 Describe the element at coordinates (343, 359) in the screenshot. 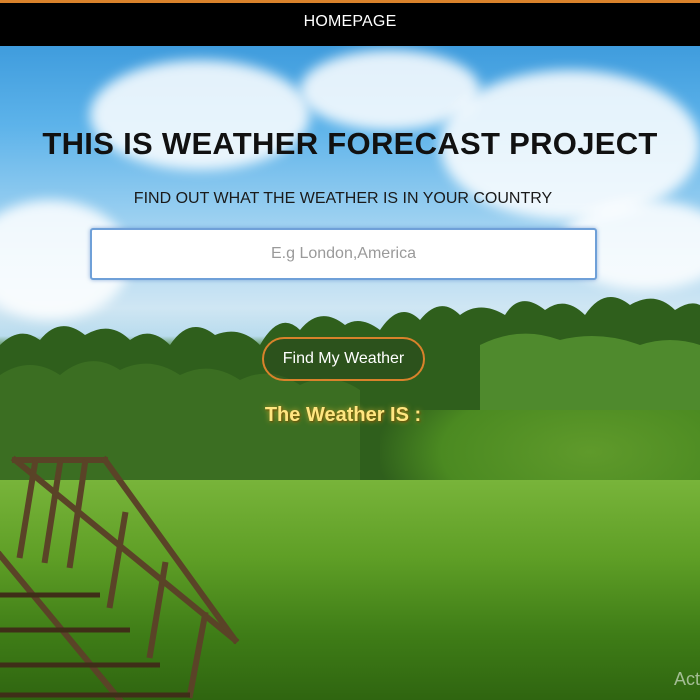

I see `find-weather-button: Find My Weather` at that location.